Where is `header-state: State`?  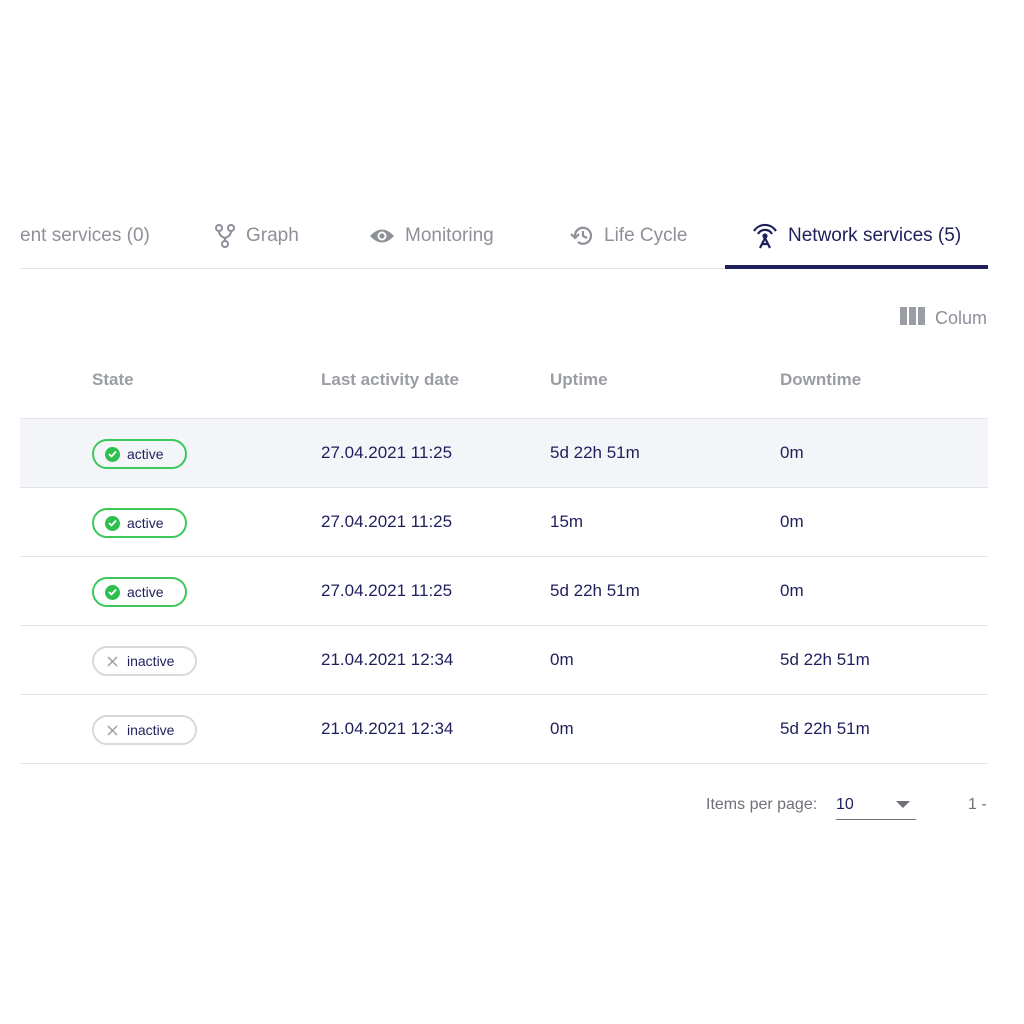 header-state: State is located at coordinates (113, 380).